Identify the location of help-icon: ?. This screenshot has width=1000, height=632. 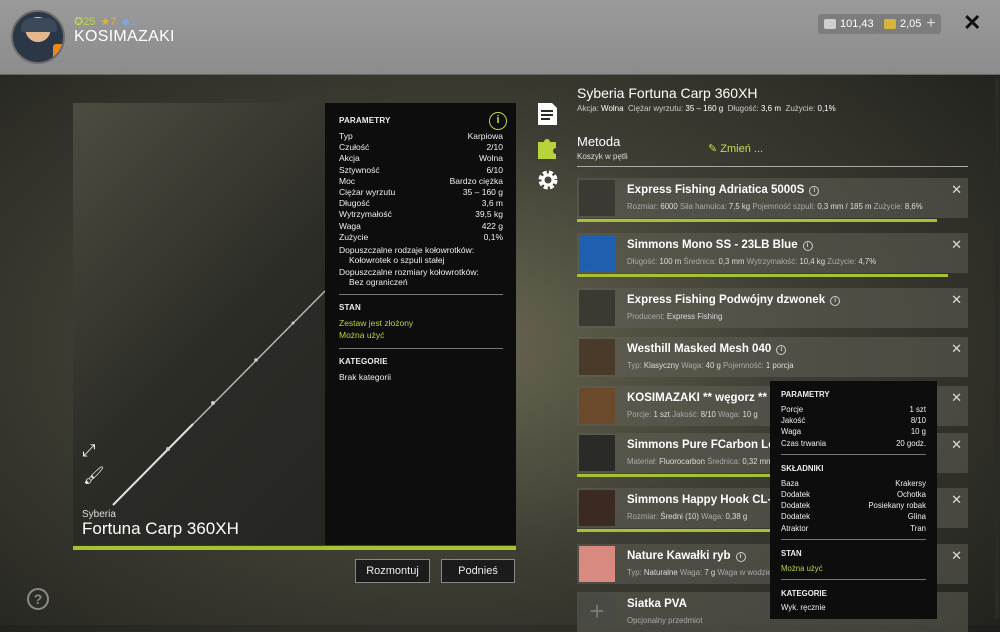
(38, 599).